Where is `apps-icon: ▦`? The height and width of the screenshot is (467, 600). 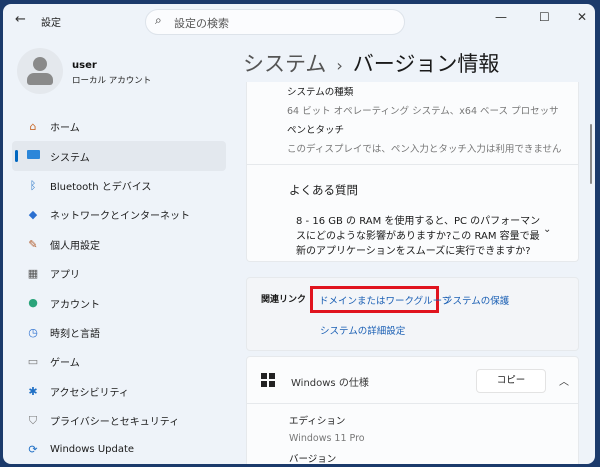 apps-icon: ▦ is located at coordinates (33, 273).